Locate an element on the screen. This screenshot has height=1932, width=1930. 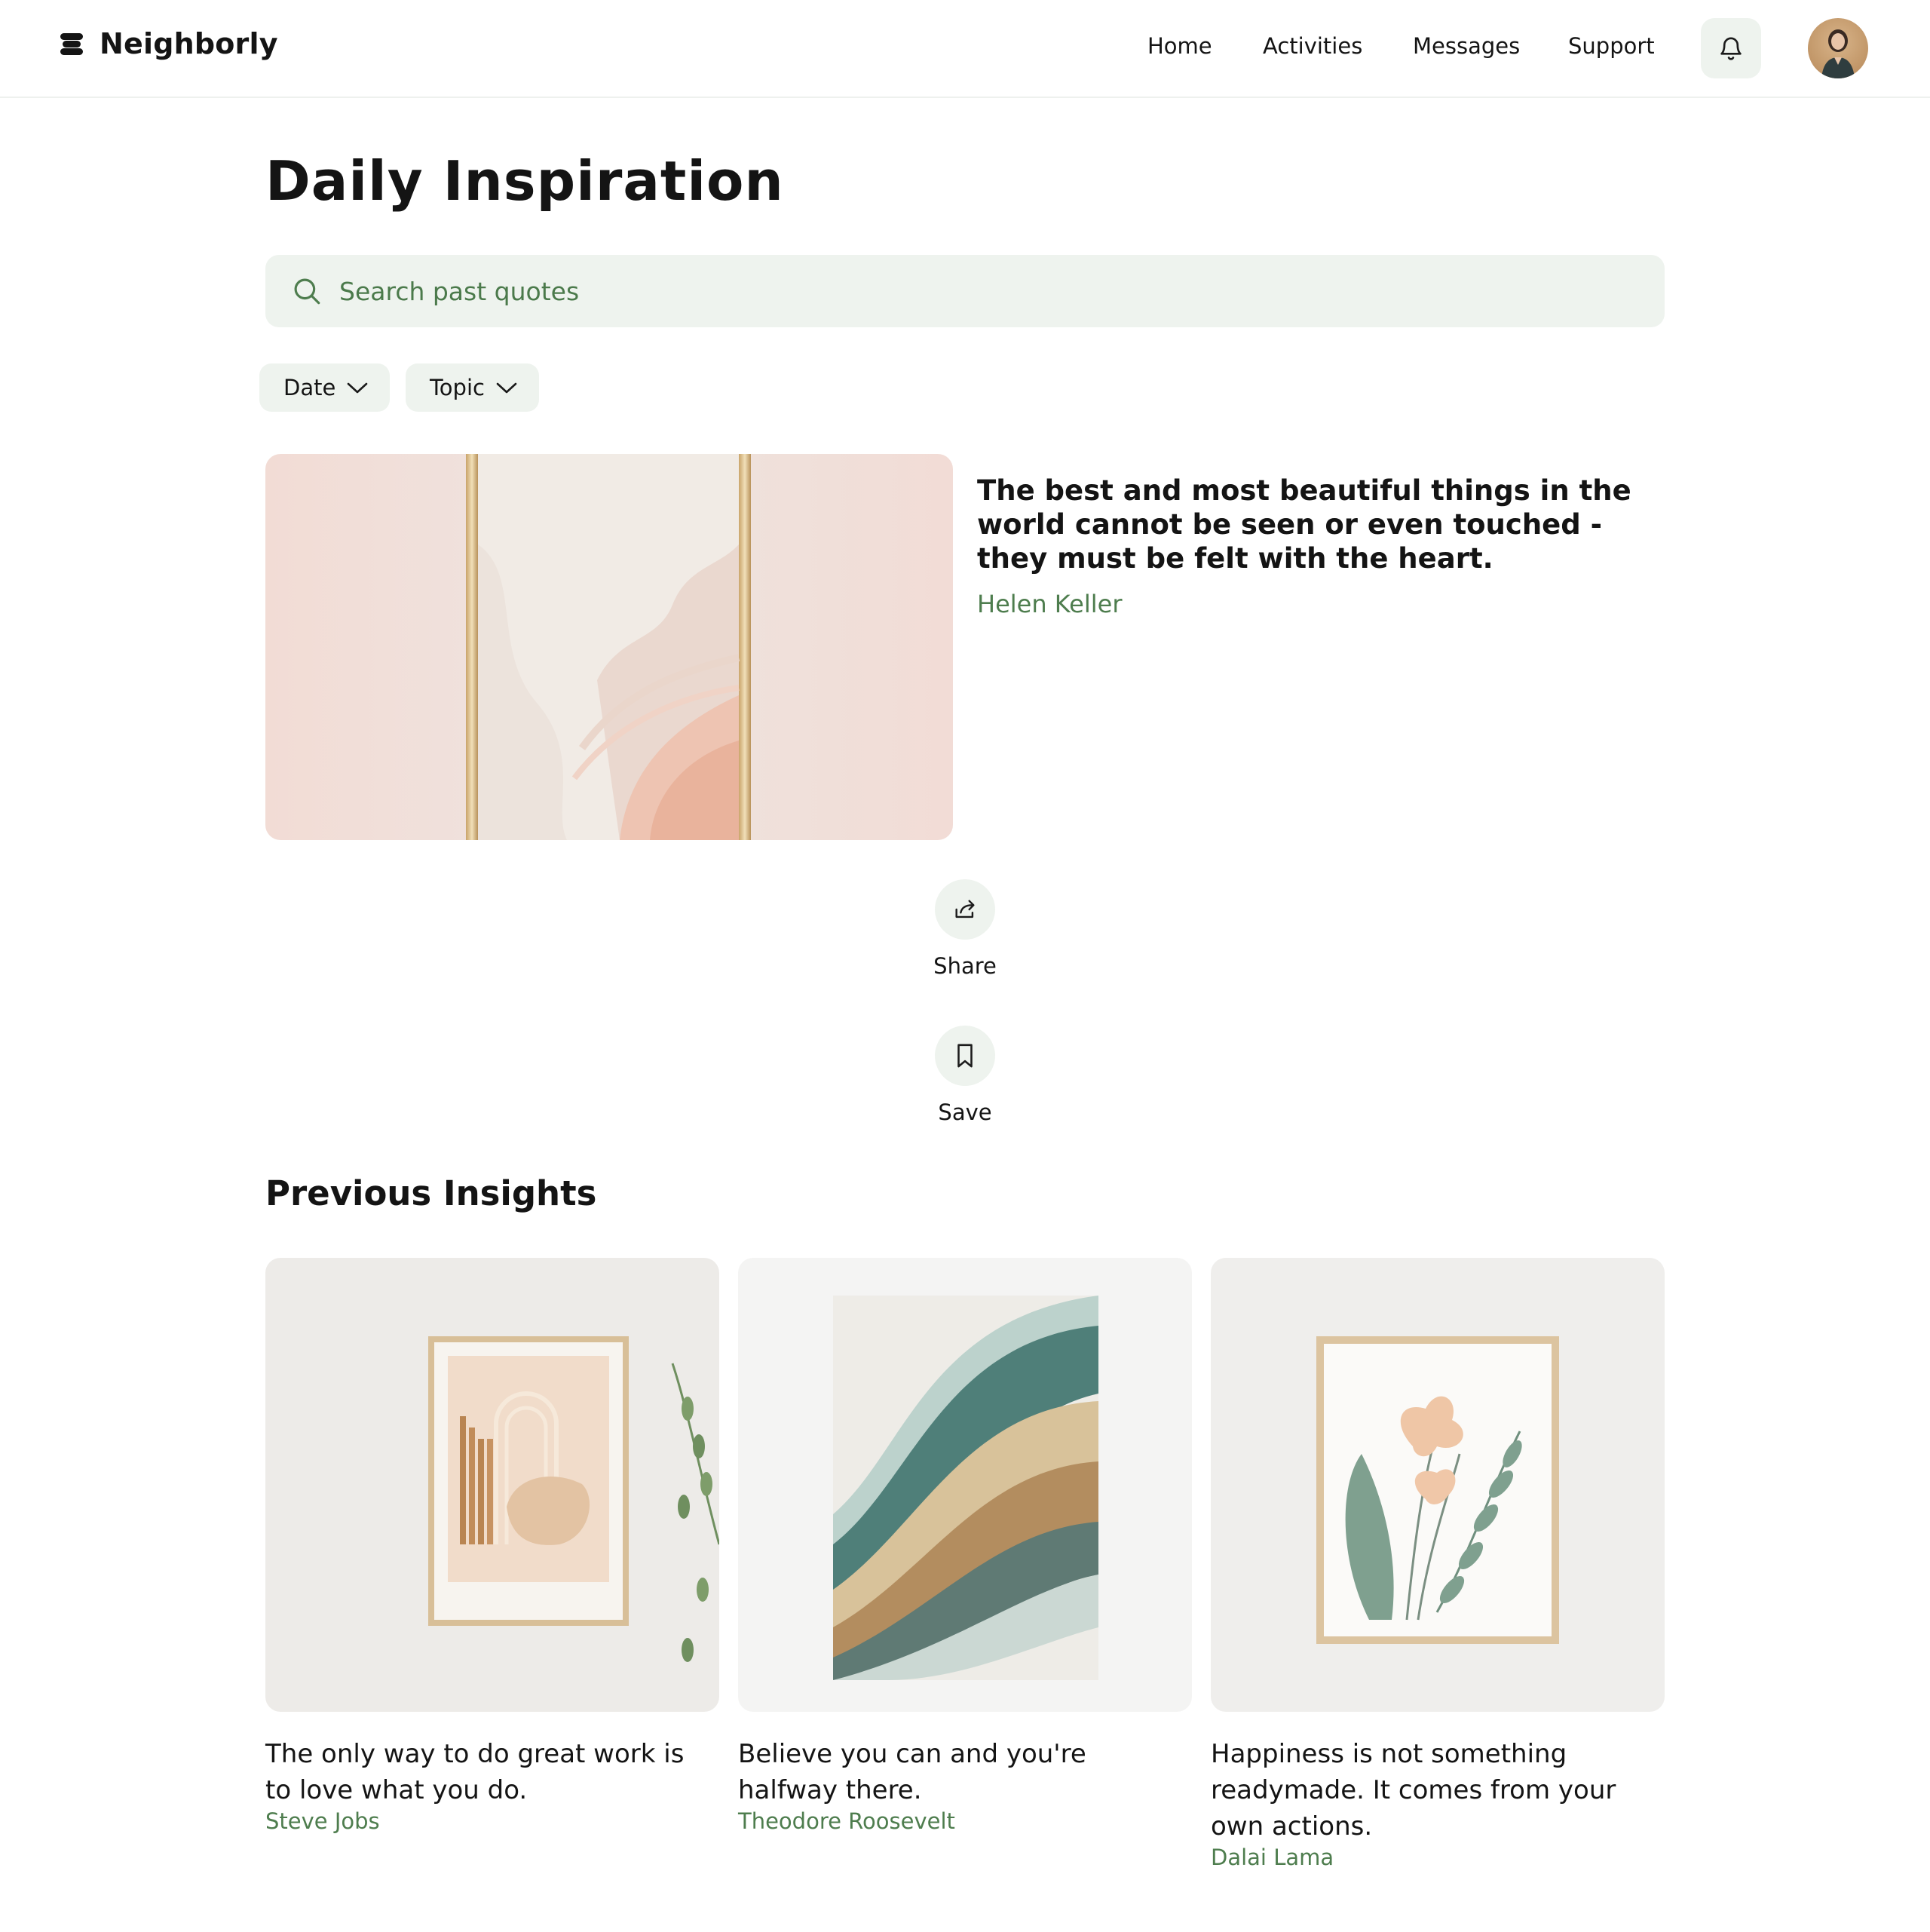
bell-icon is located at coordinates (1731, 48).